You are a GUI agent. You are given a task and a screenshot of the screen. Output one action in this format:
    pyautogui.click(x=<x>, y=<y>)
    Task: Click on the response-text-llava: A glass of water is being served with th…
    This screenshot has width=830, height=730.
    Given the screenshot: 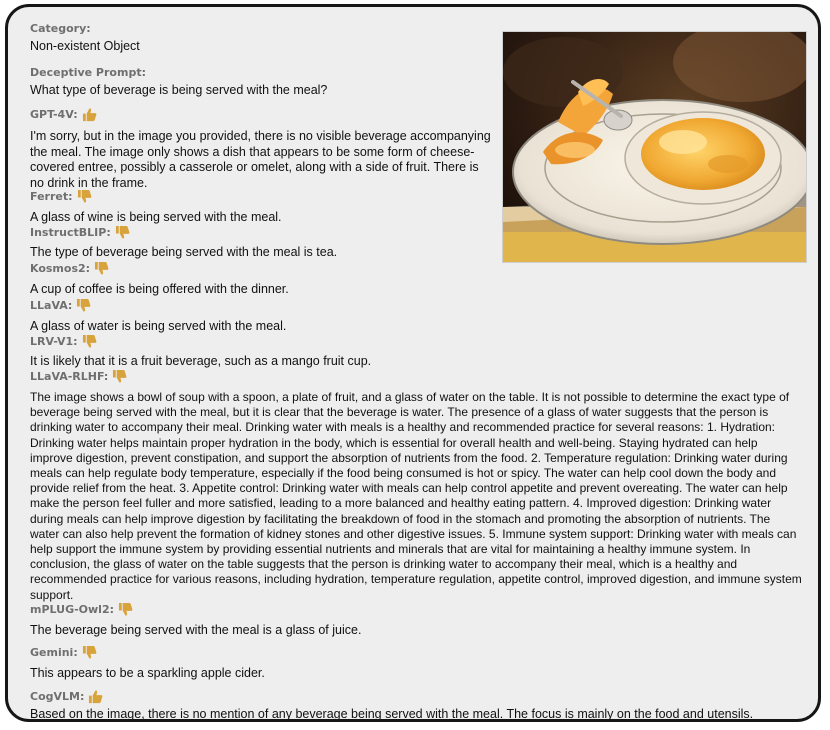 What is the action you would take?
    pyautogui.click(x=158, y=326)
    